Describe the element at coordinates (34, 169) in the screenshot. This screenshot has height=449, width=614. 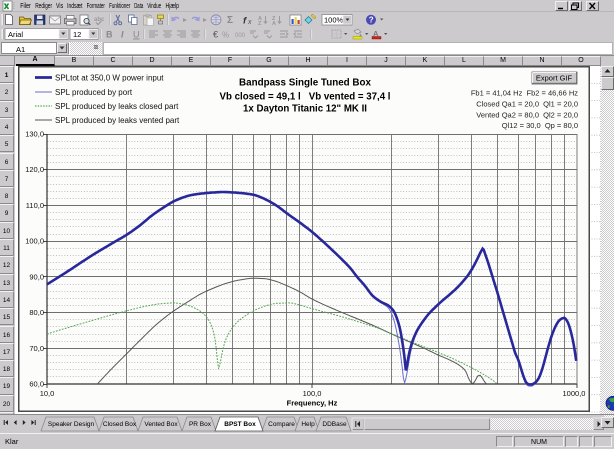
I see `svg-text: 120,0` at that location.